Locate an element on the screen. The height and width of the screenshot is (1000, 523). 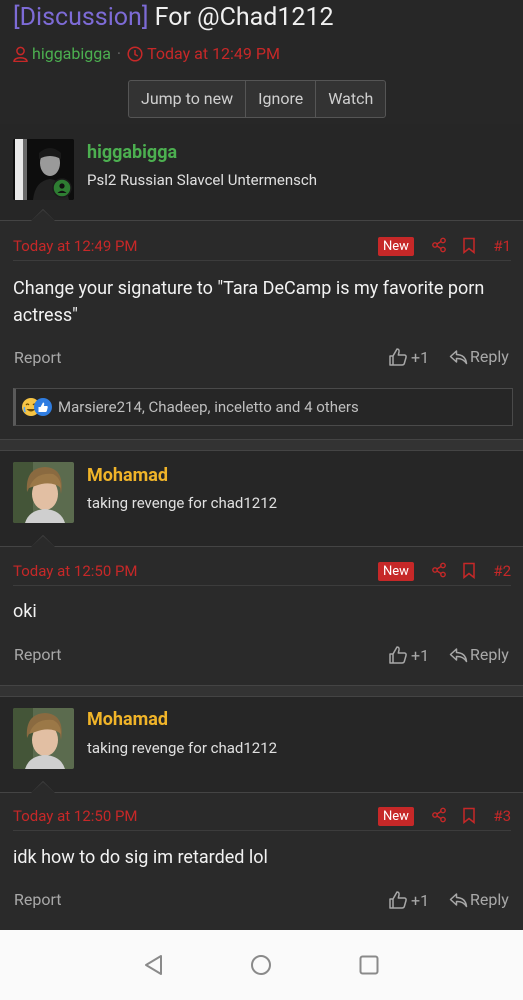
clock-icon is located at coordinates (135, 53).